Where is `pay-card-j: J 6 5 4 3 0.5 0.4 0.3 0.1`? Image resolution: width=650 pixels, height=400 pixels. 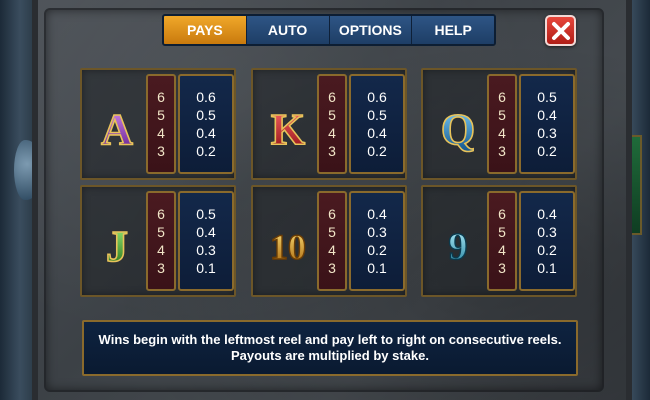
pay-card-j: J 6 5 4 3 0.5 0.4 0.3 0.1 is located at coordinates (158, 241).